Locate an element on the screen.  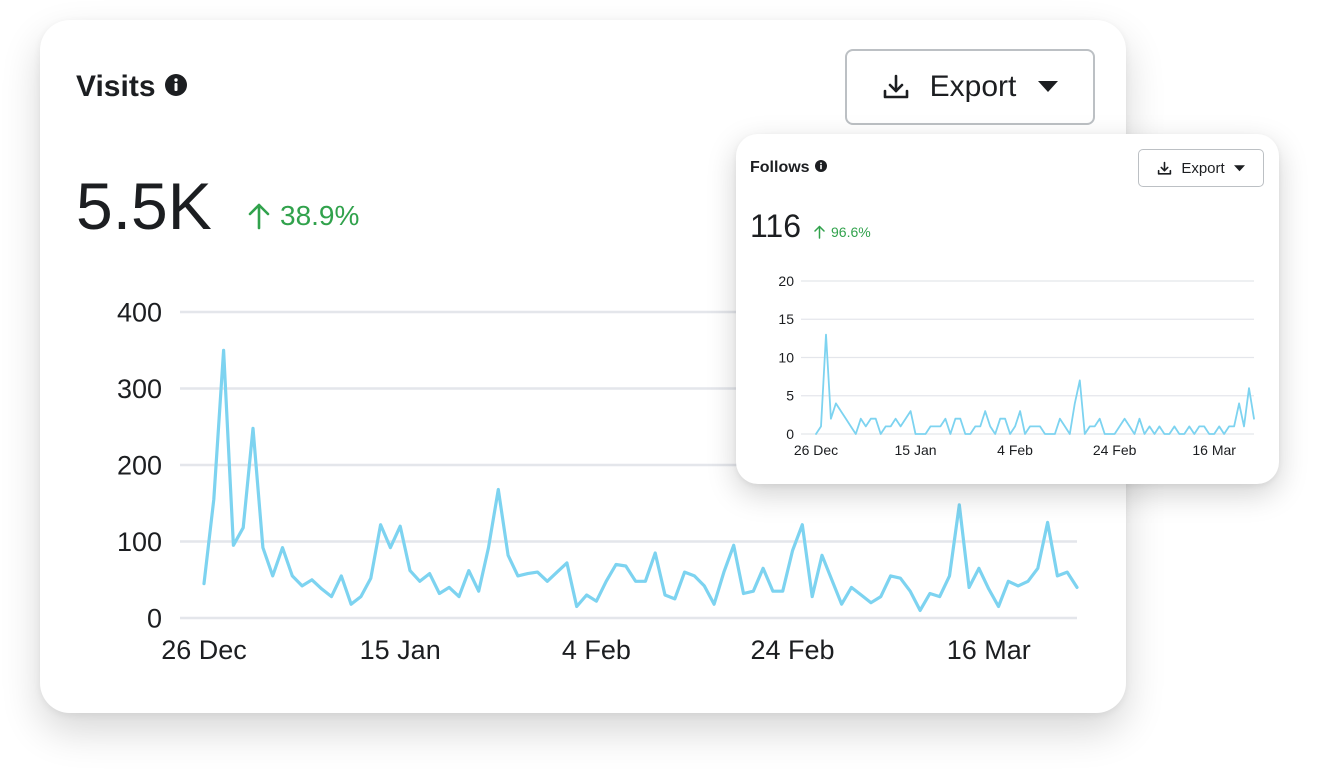
follows-chart: 0 5 10 15 20 26 Dec 15 Jan 4 Feb 24 Feb 16 Mar is located at coordinates (1016, 365).